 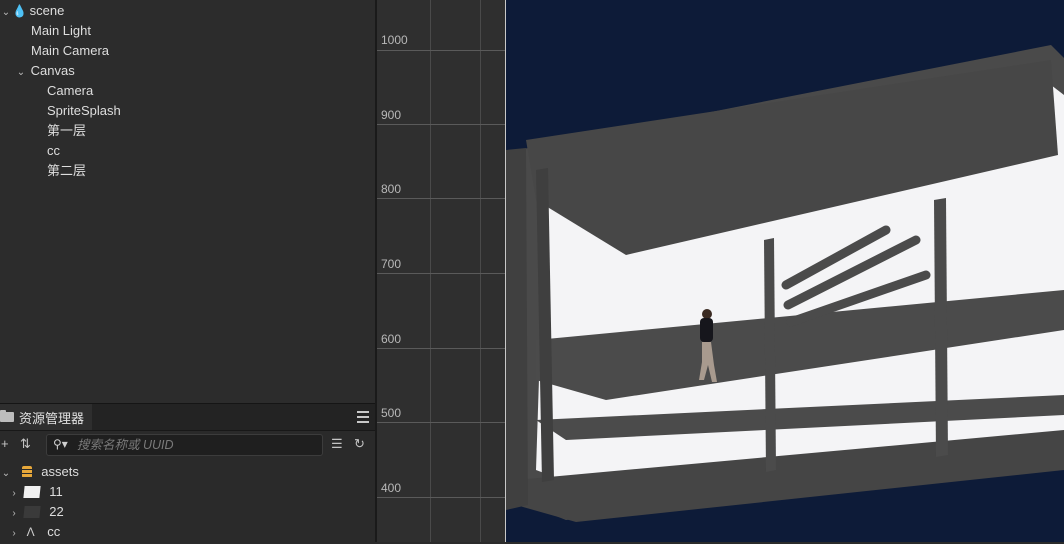 I want to click on tree-node-main-light: Main Light, so click(x=61, y=31).